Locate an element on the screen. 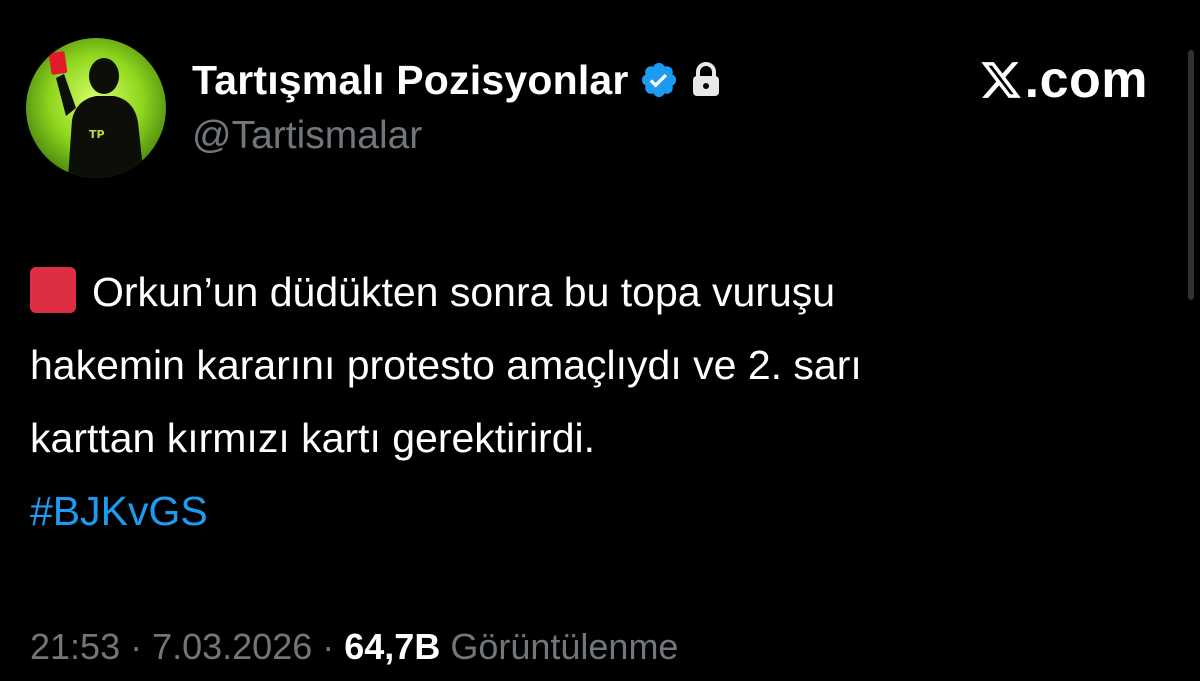  tweet-line: Orkun’un düdükten sonra bu topa vuruşu is located at coordinates (600, 292).